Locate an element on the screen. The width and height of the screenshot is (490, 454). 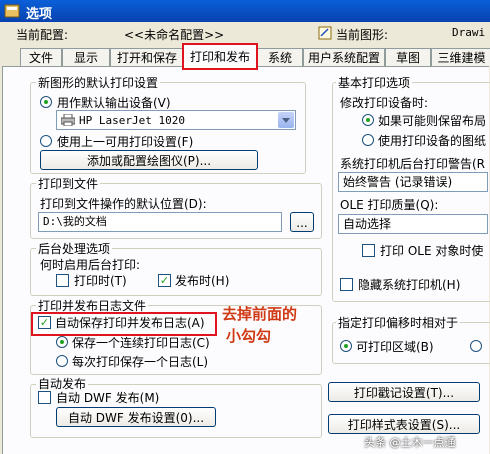
current-profile-value: <<未命名配置>> is located at coordinates (174, 35).